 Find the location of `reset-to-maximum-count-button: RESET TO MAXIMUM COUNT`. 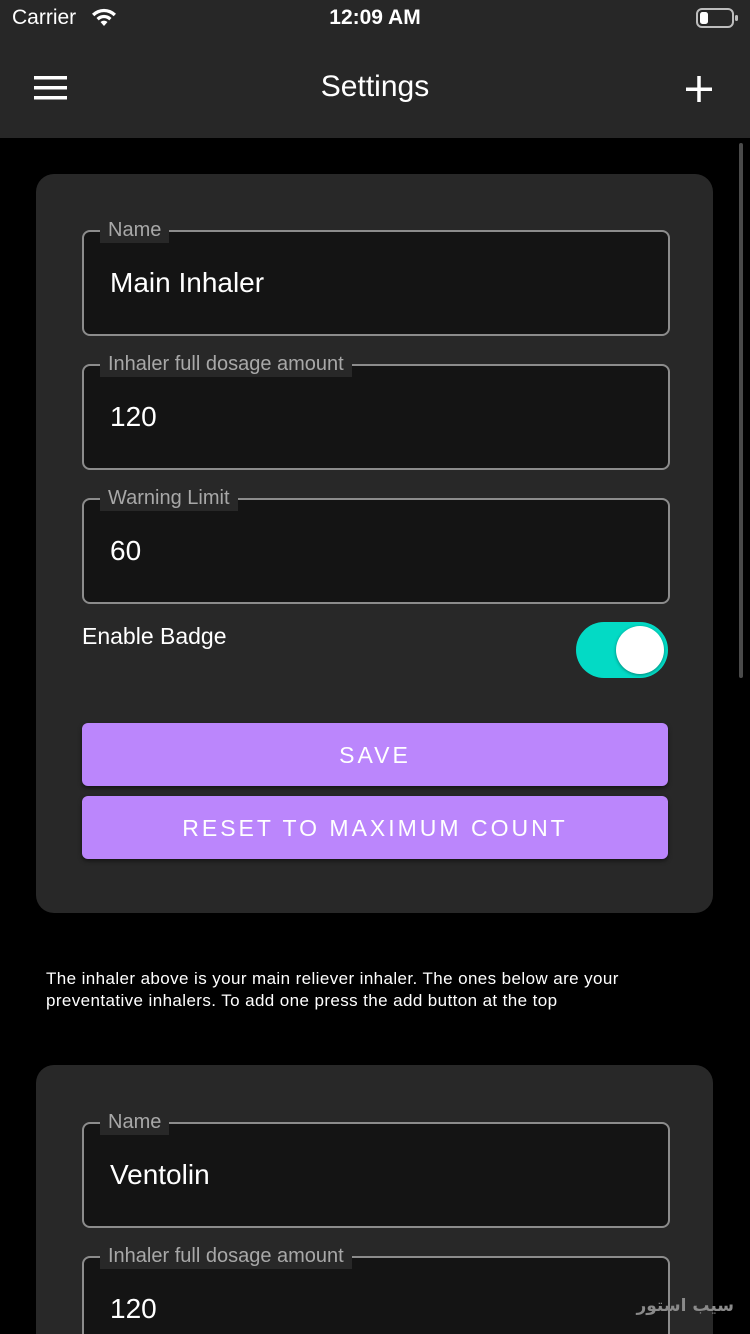

reset-to-maximum-count-button: RESET TO MAXIMUM COUNT is located at coordinates (375, 827).